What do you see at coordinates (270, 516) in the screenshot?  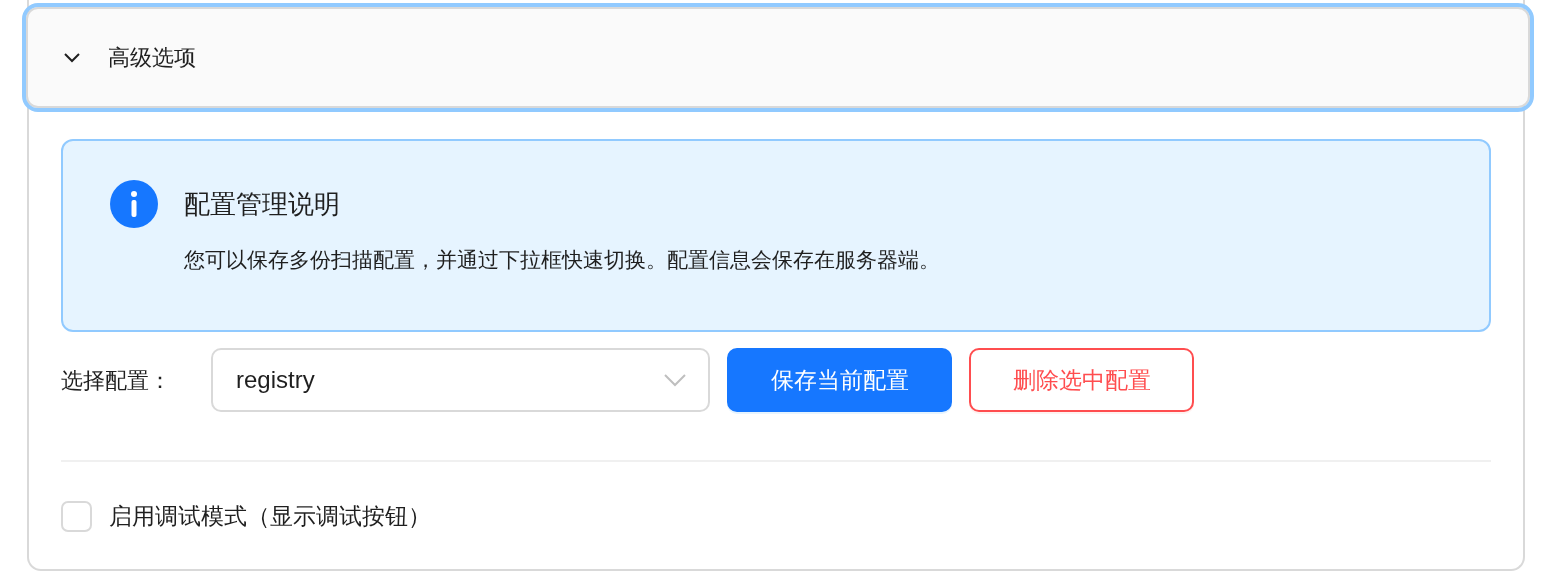 I see `debug-label: 启用调试模式（显示调试按钮）` at bounding box center [270, 516].